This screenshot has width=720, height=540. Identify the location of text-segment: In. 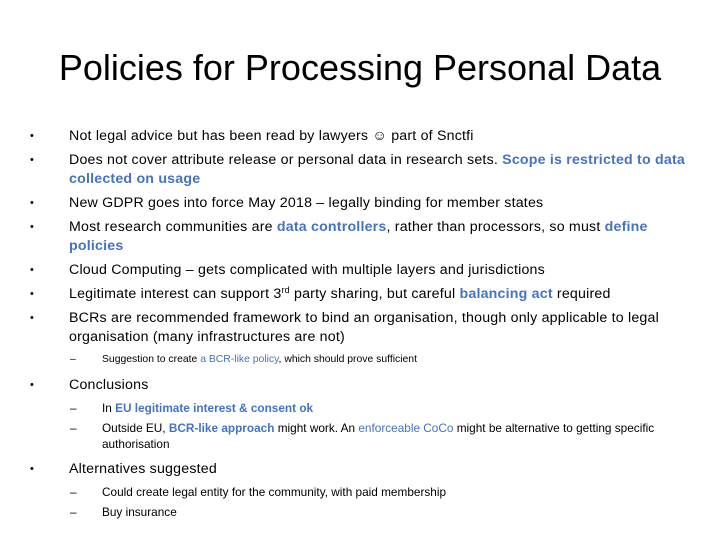
(109, 408).